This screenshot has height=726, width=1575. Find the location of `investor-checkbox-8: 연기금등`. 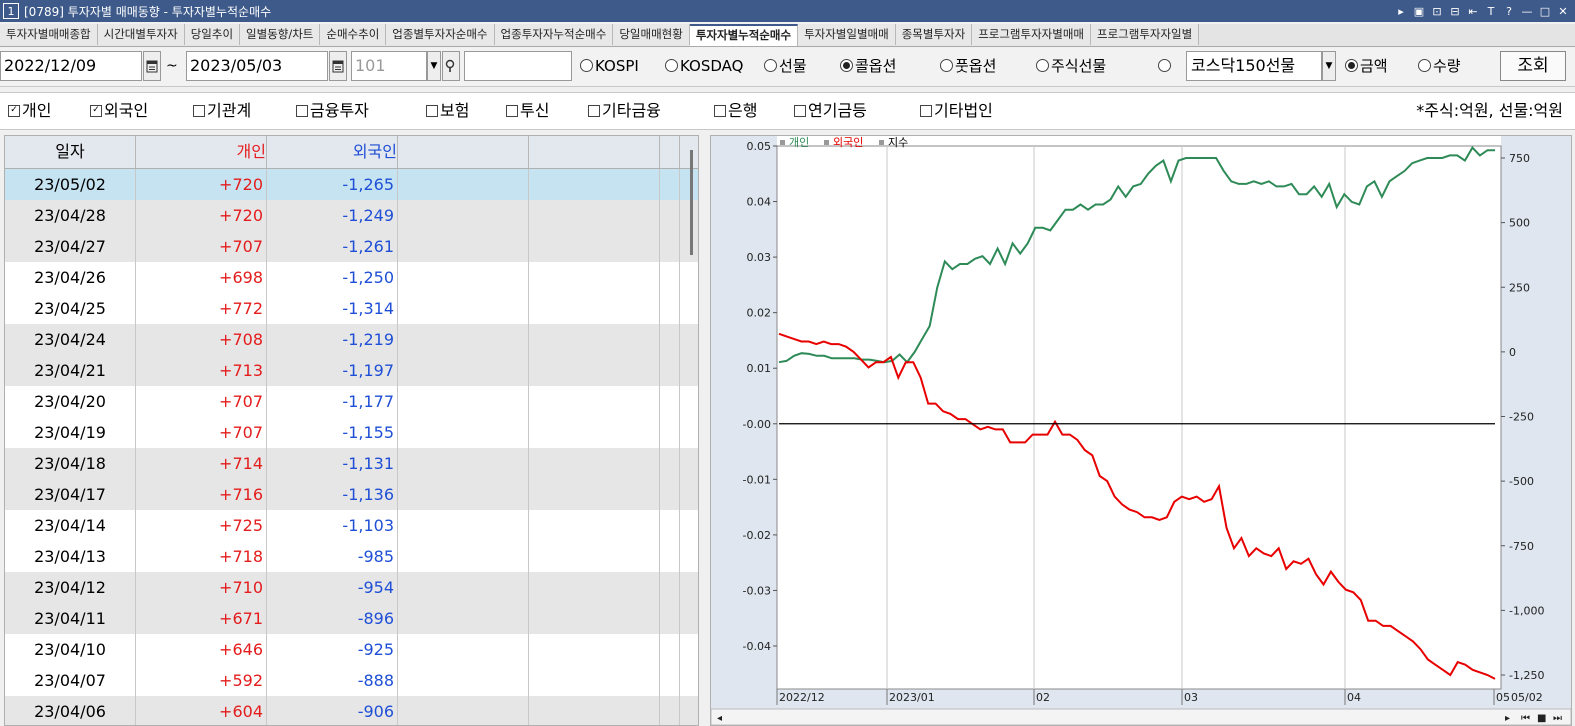

investor-checkbox-8: 연기금등 is located at coordinates (830, 111).